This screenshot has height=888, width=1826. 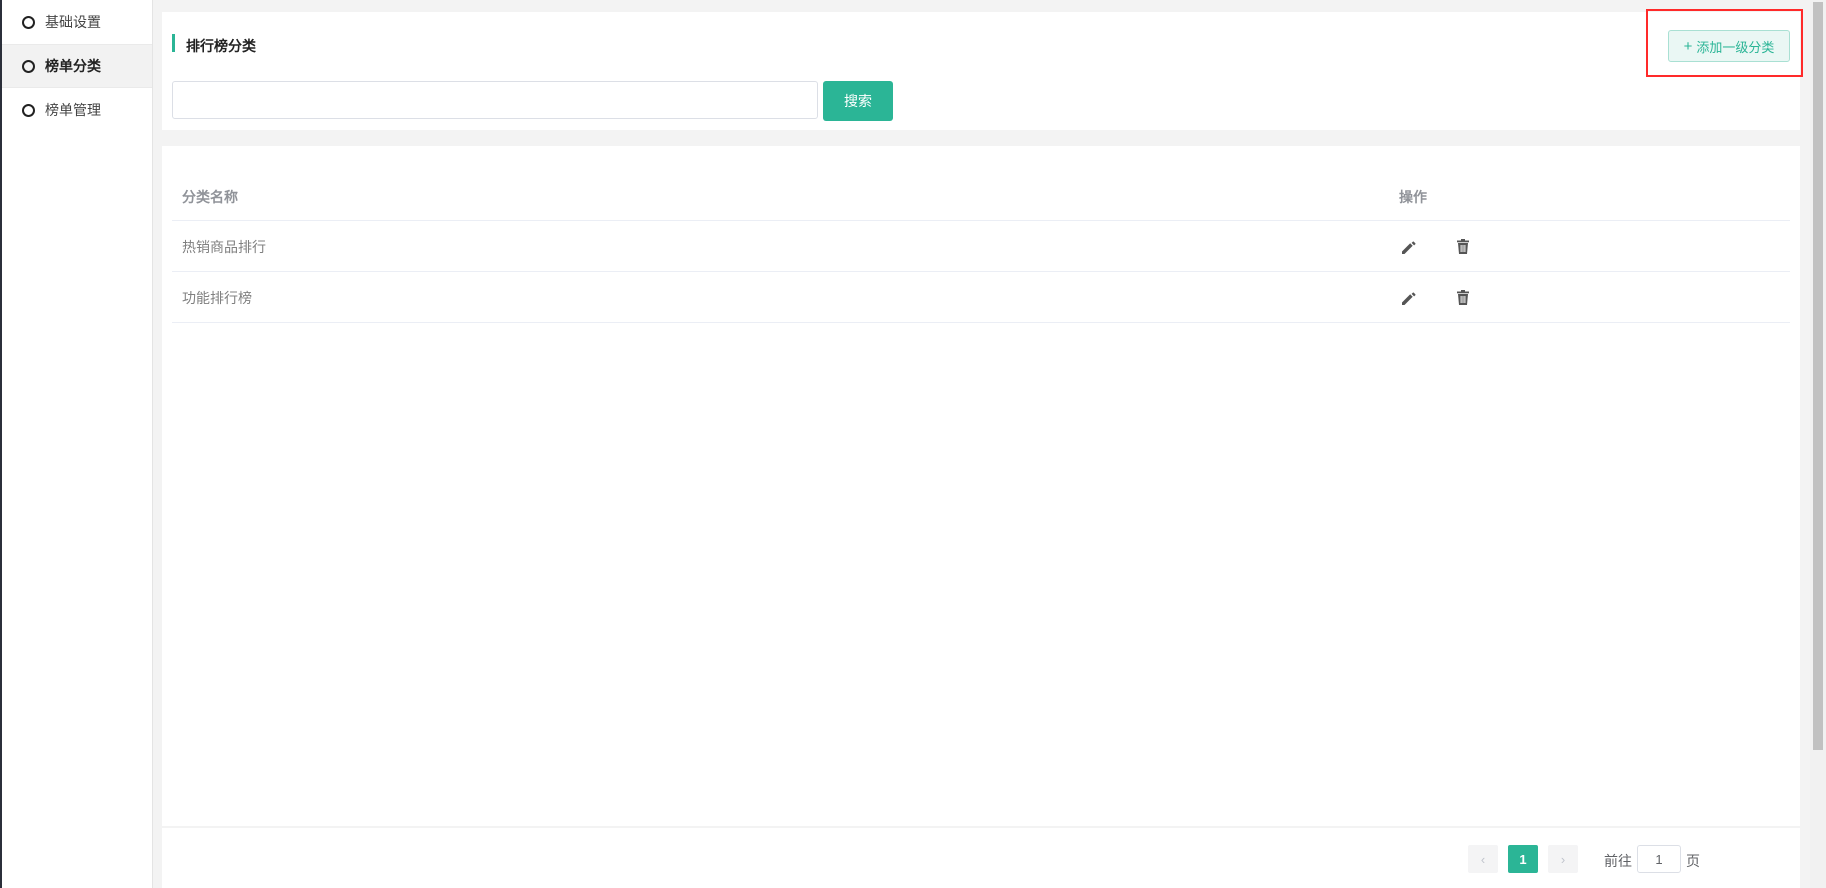 I want to click on next-page-button: ›, so click(x=1563, y=859).